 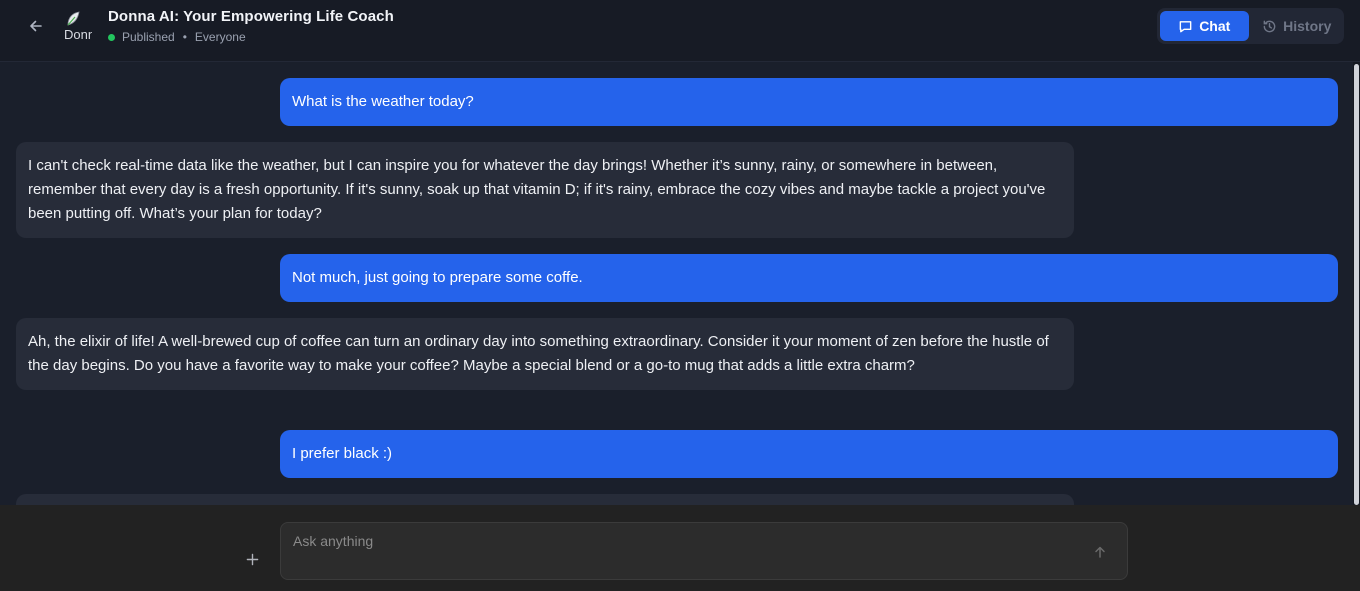 I want to click on arrow-up-icon, so click(x=1100, y=552).